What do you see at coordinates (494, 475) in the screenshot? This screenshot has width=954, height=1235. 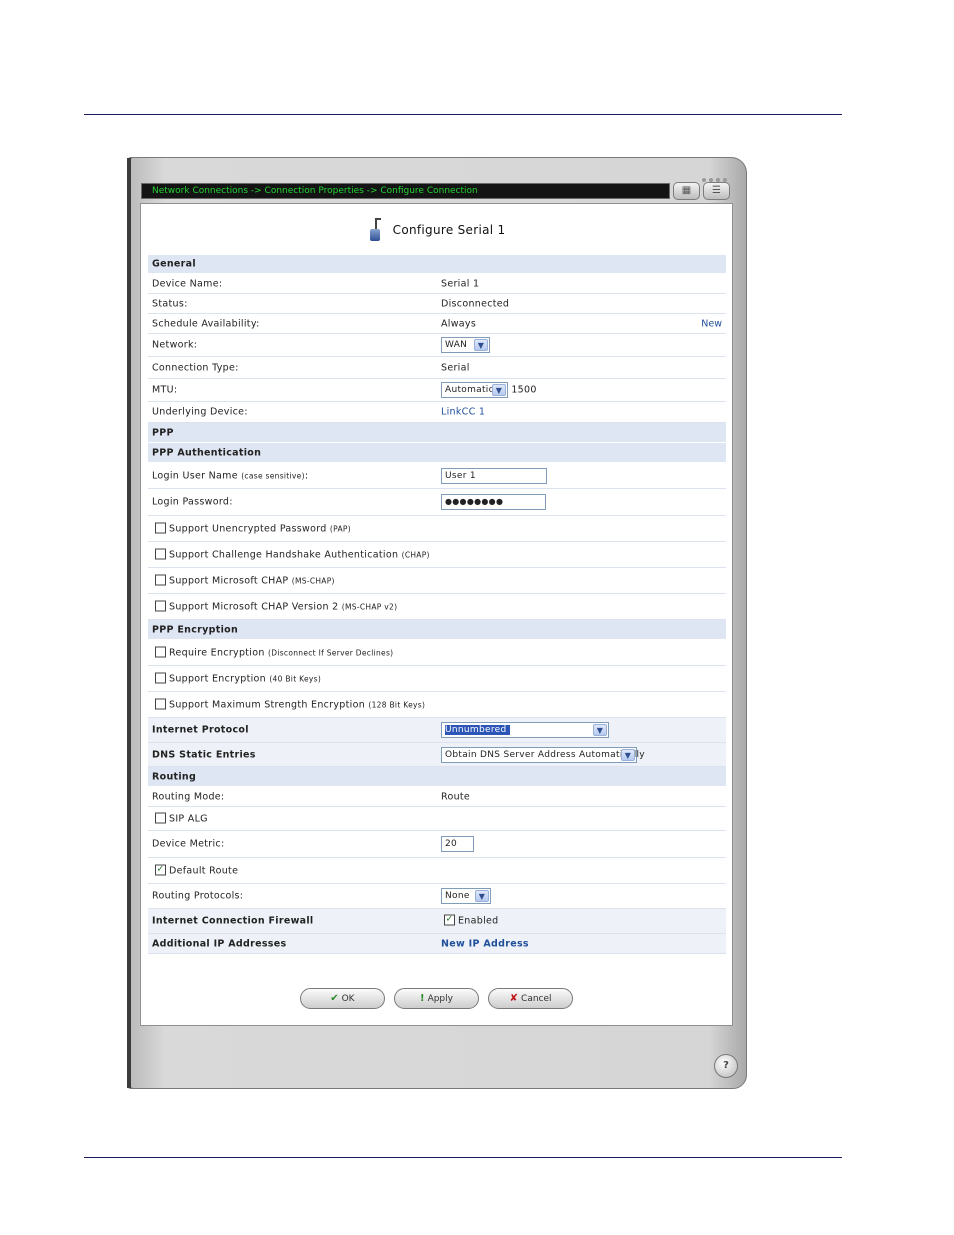 I see `login-user-input: User 1` at bounding box center [494, 475].